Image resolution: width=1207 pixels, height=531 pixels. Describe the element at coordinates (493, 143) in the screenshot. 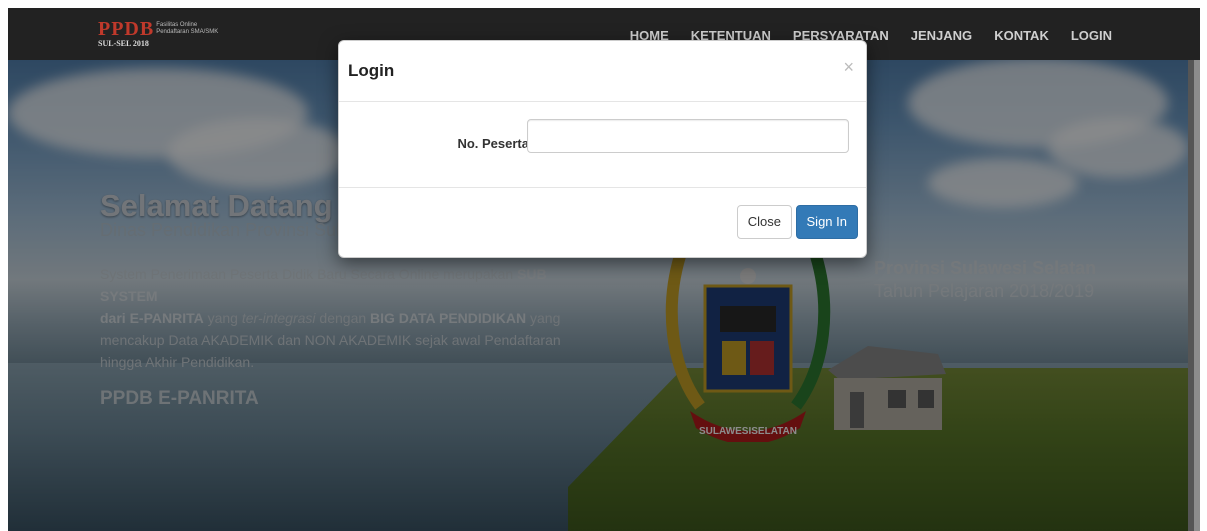

I see `no-peserta-label: No. Peserta` at that location.